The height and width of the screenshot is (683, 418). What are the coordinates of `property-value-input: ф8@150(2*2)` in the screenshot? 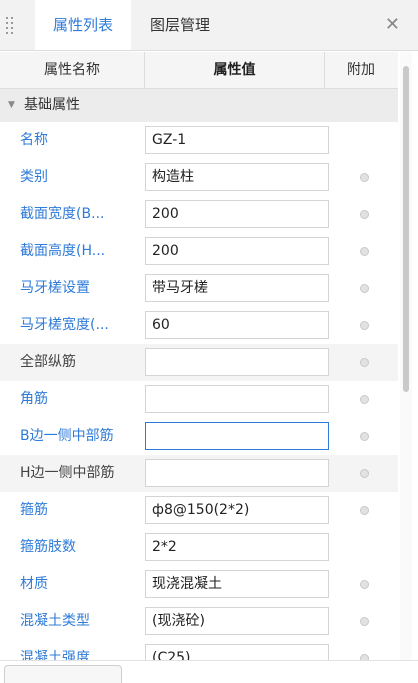 It's located at (237, 510).